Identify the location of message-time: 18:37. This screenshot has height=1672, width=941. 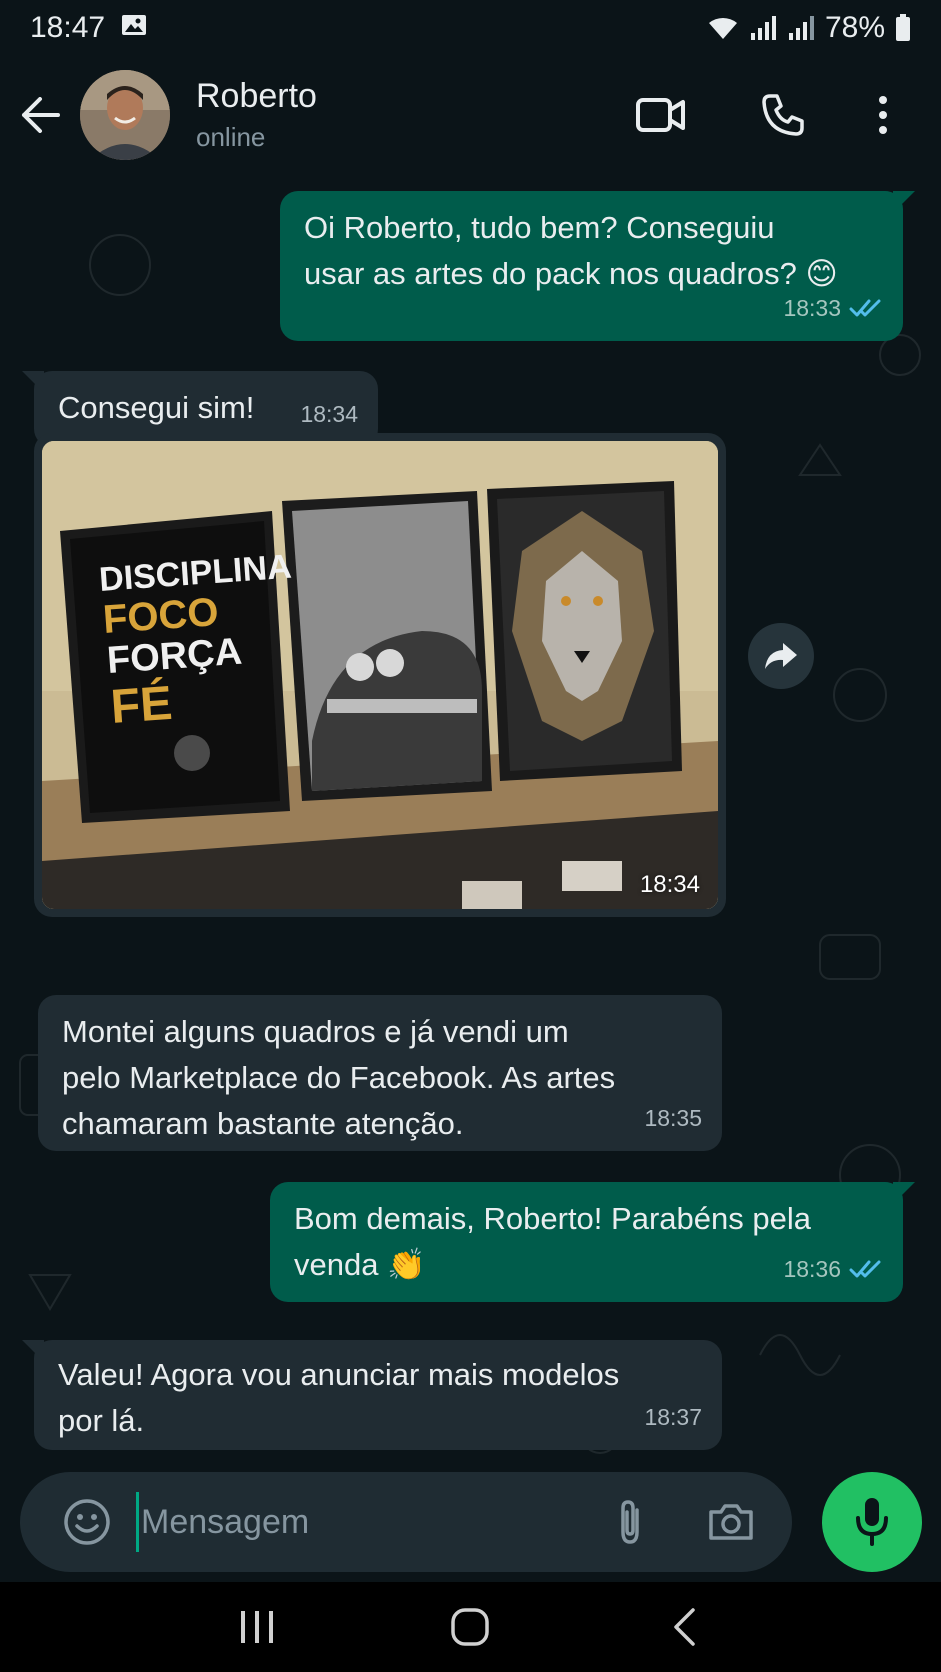
(673, 1417).